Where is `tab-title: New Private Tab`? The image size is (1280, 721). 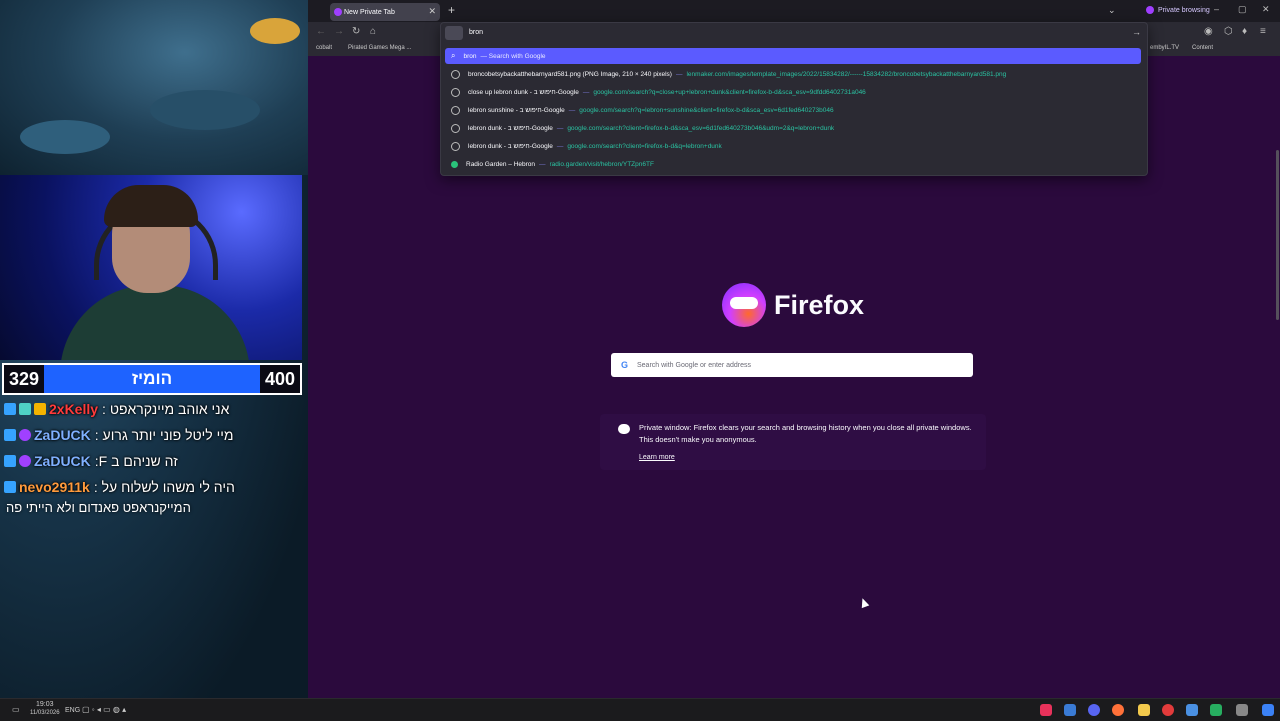
tab-title: New Private Tab is located at coordinates (369, 12).